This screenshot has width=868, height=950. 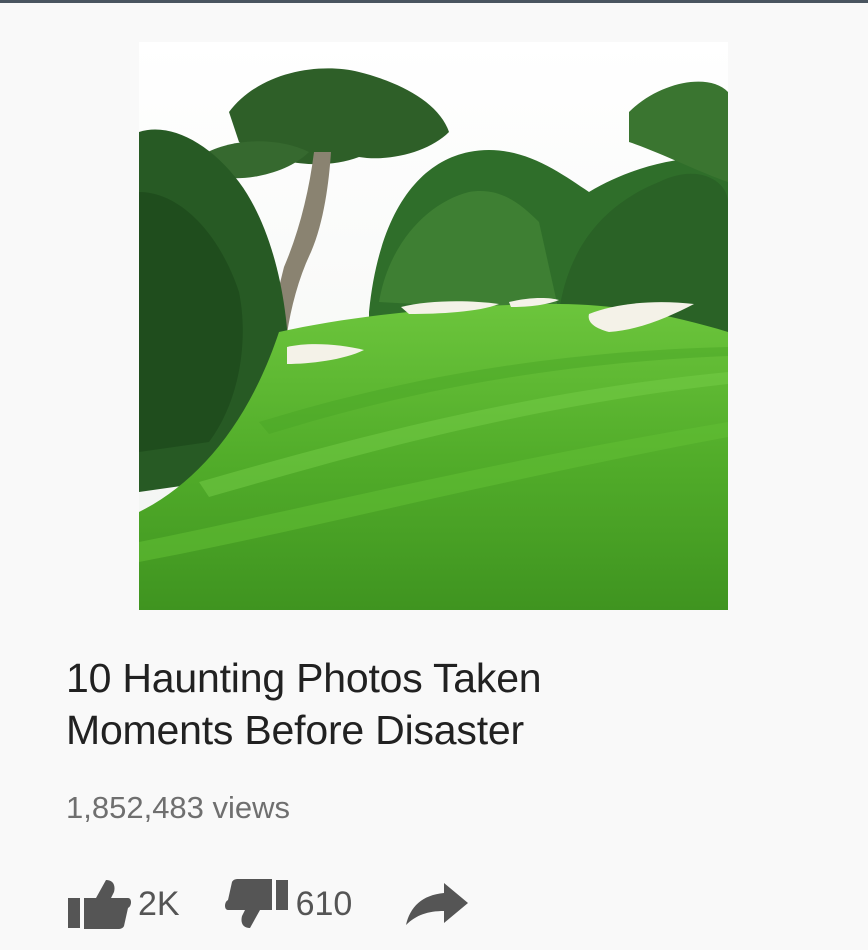 I want to click on share-button, so click(x=437, y=904).